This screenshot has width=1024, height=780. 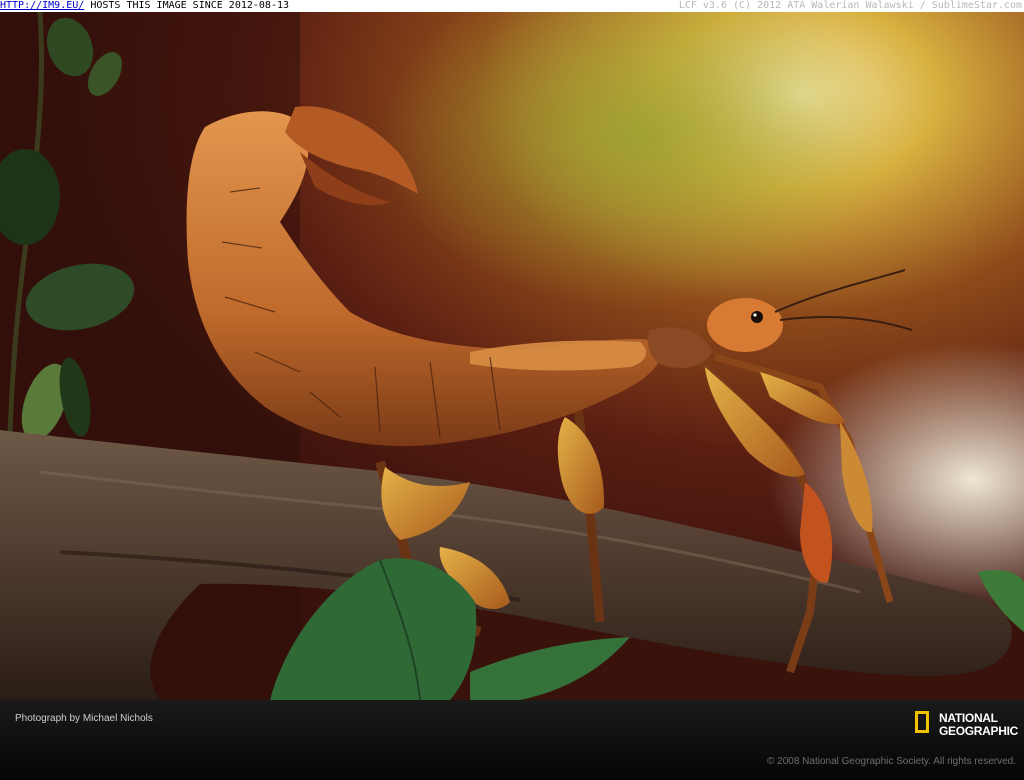 I want to click on logo-text: NATIONAL GEOGRAPHIC, so click(x=978, y=725).